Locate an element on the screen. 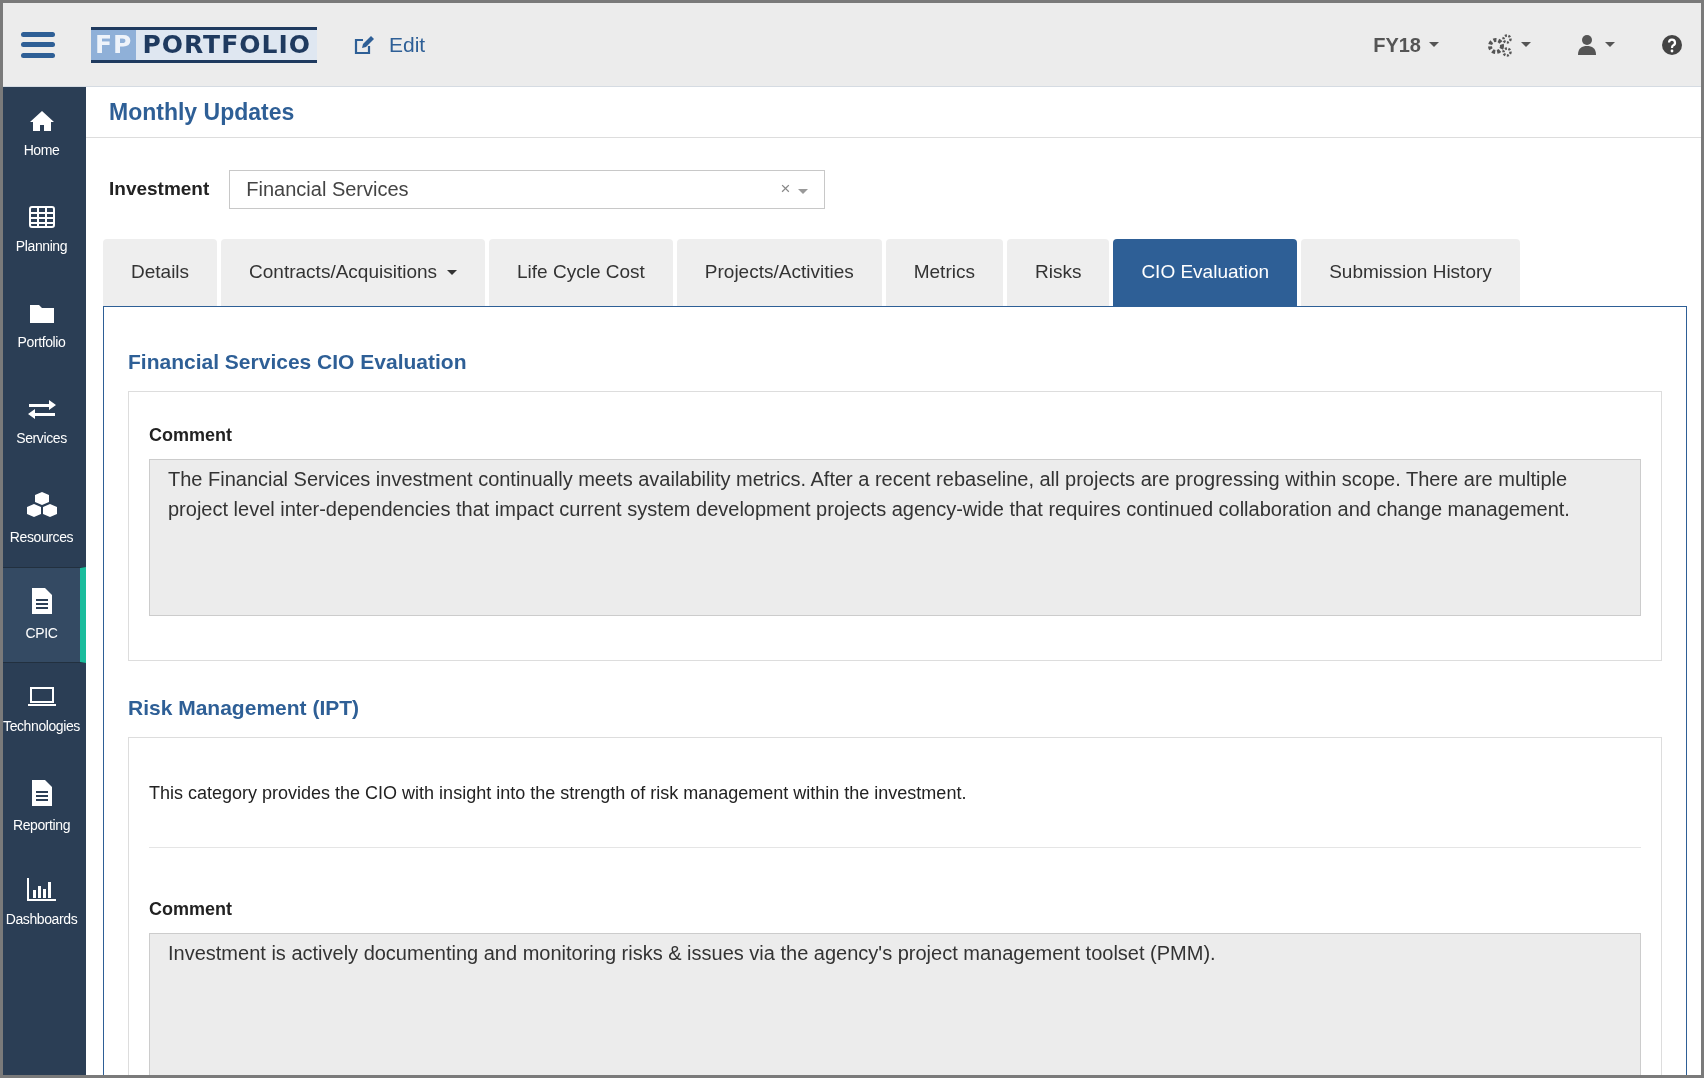 This screenshot has width=1704, height=1078. edit-icon is located at coordinates (364, 44).